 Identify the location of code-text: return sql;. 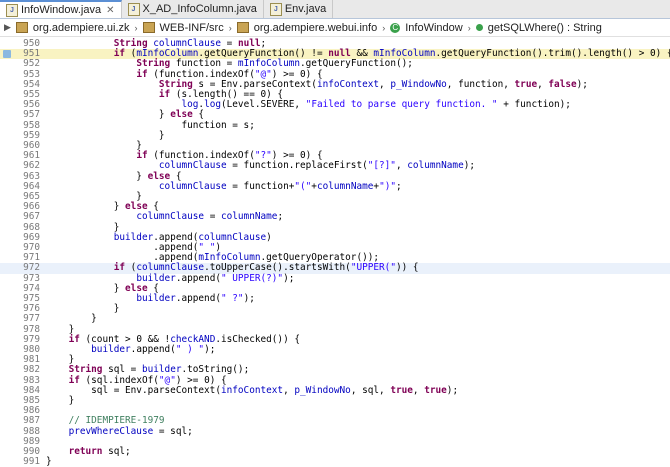
(88, 451).